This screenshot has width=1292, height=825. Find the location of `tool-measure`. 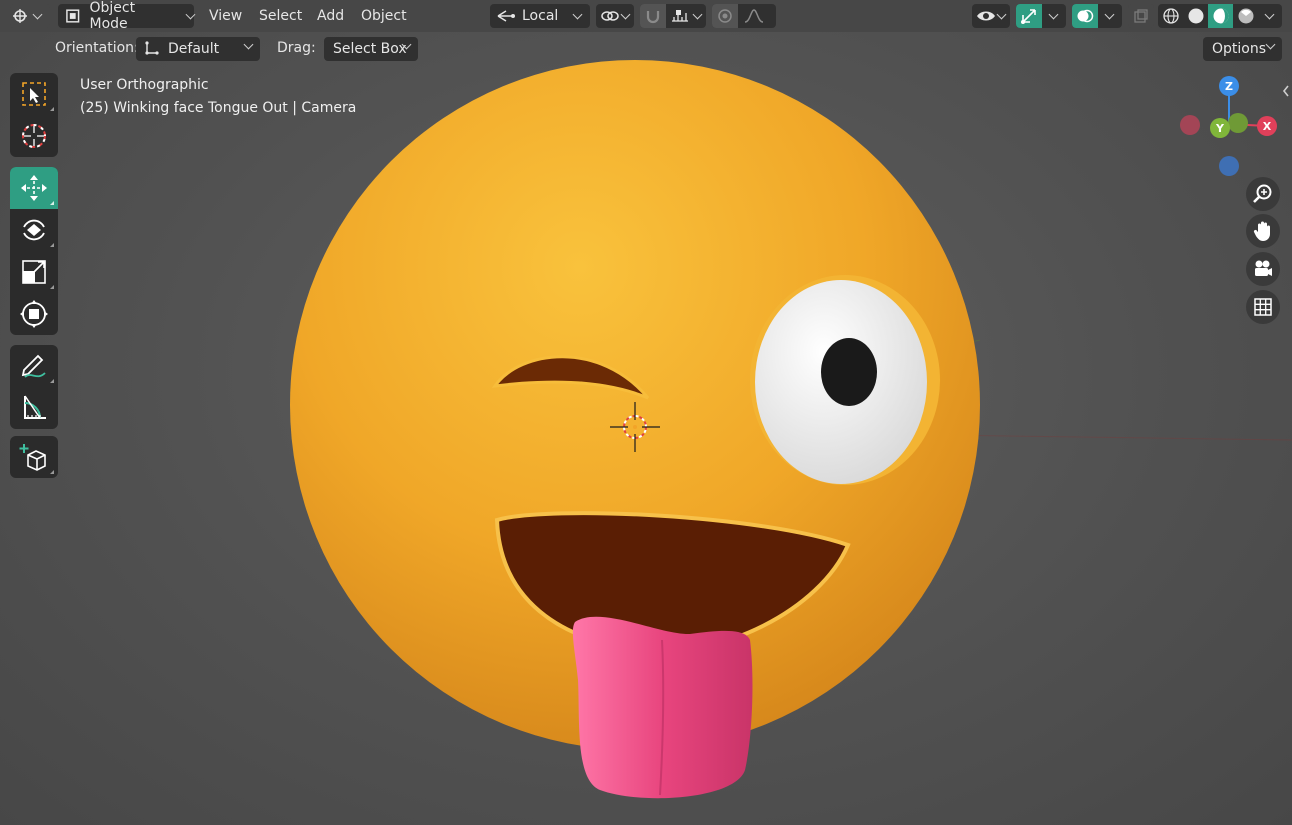

tool-measure is located at coordinates (34, 408).